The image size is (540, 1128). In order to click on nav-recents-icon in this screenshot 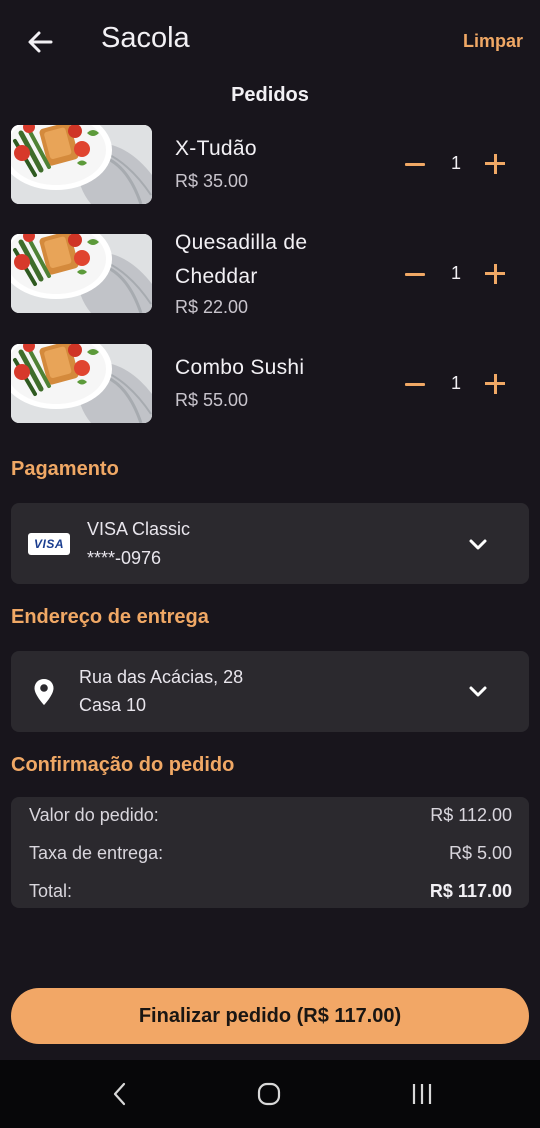, I will do `click(422, 1094)`.